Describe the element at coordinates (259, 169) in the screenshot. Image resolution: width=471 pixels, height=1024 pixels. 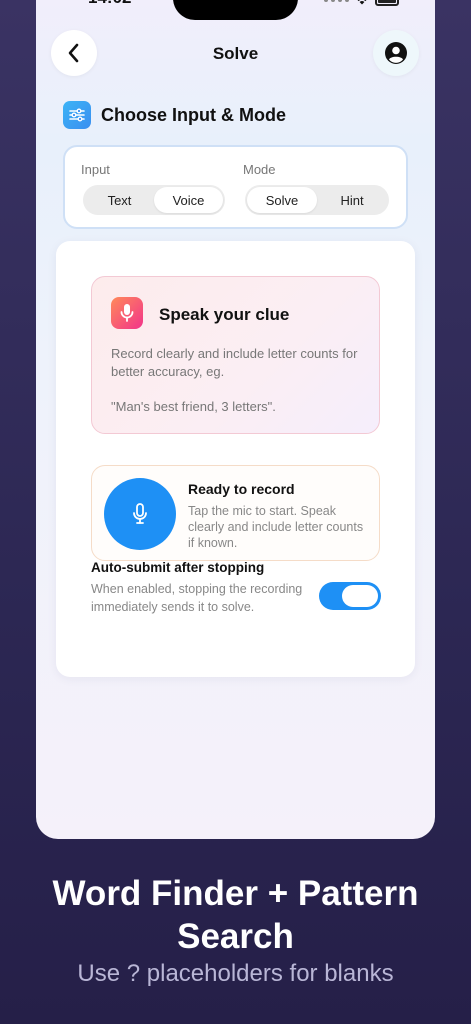
I see `mode-label: Mode` at that location.